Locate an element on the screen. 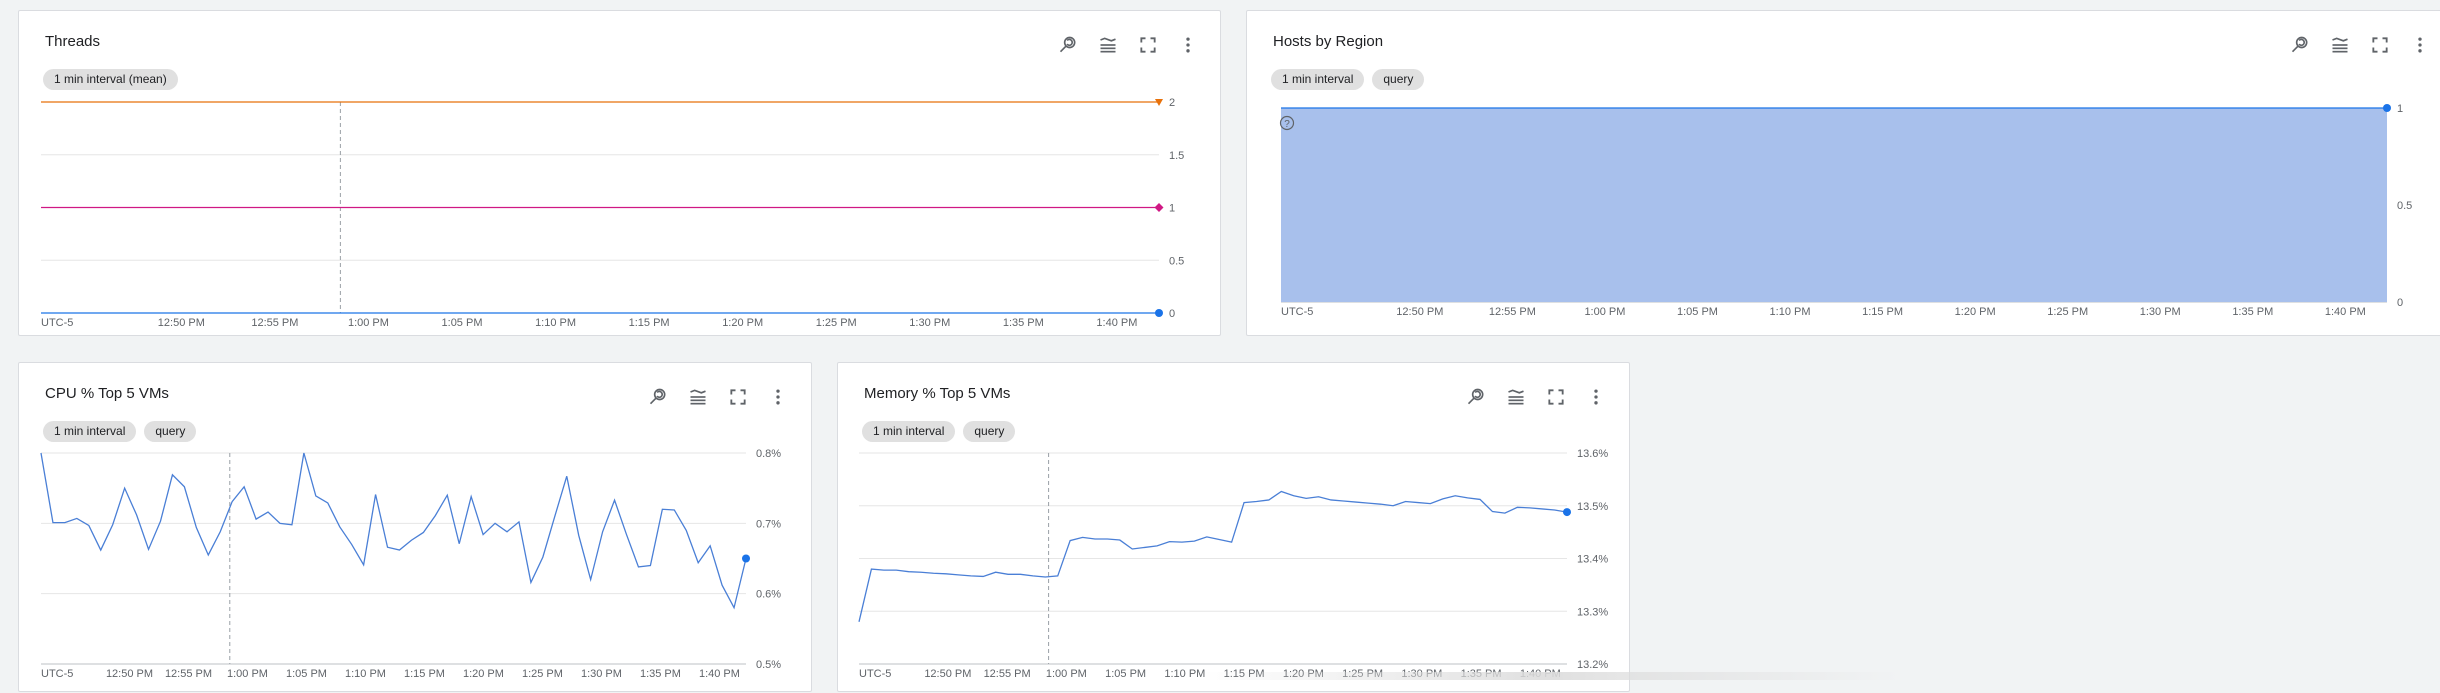 The width and height of the screenshot is (2440, 693). help-icon-glyph: ? is located at coordinates (1287, 124).